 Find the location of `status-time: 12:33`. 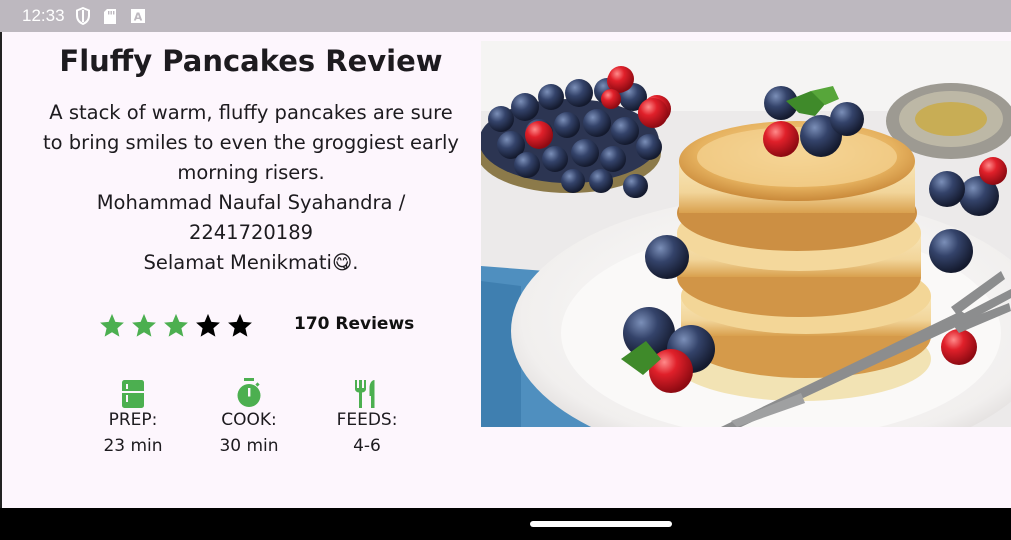

status-time: 12:33 is located at coordinates (43, 15).